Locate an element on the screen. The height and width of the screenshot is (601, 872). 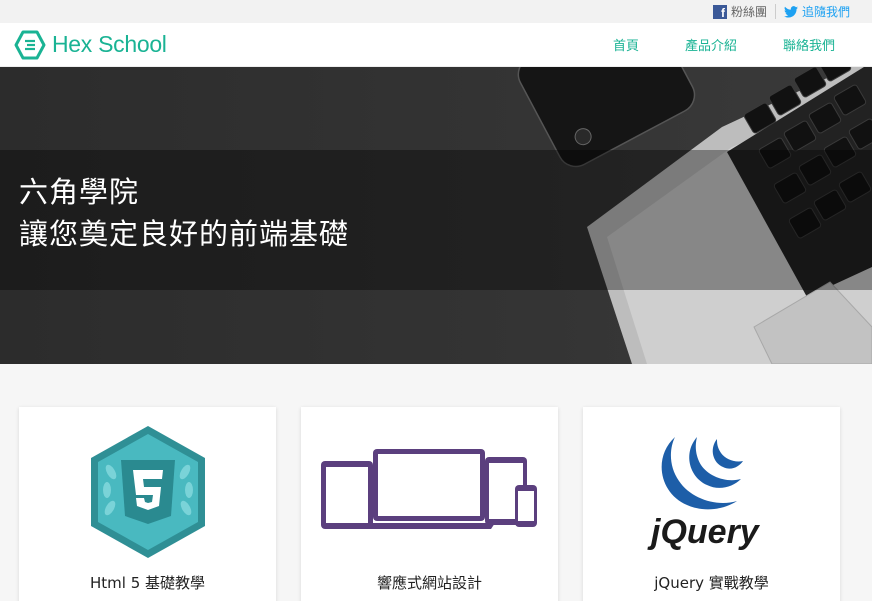
card-title: Html 5 基礎教學 is located at coordinates (147, 583).